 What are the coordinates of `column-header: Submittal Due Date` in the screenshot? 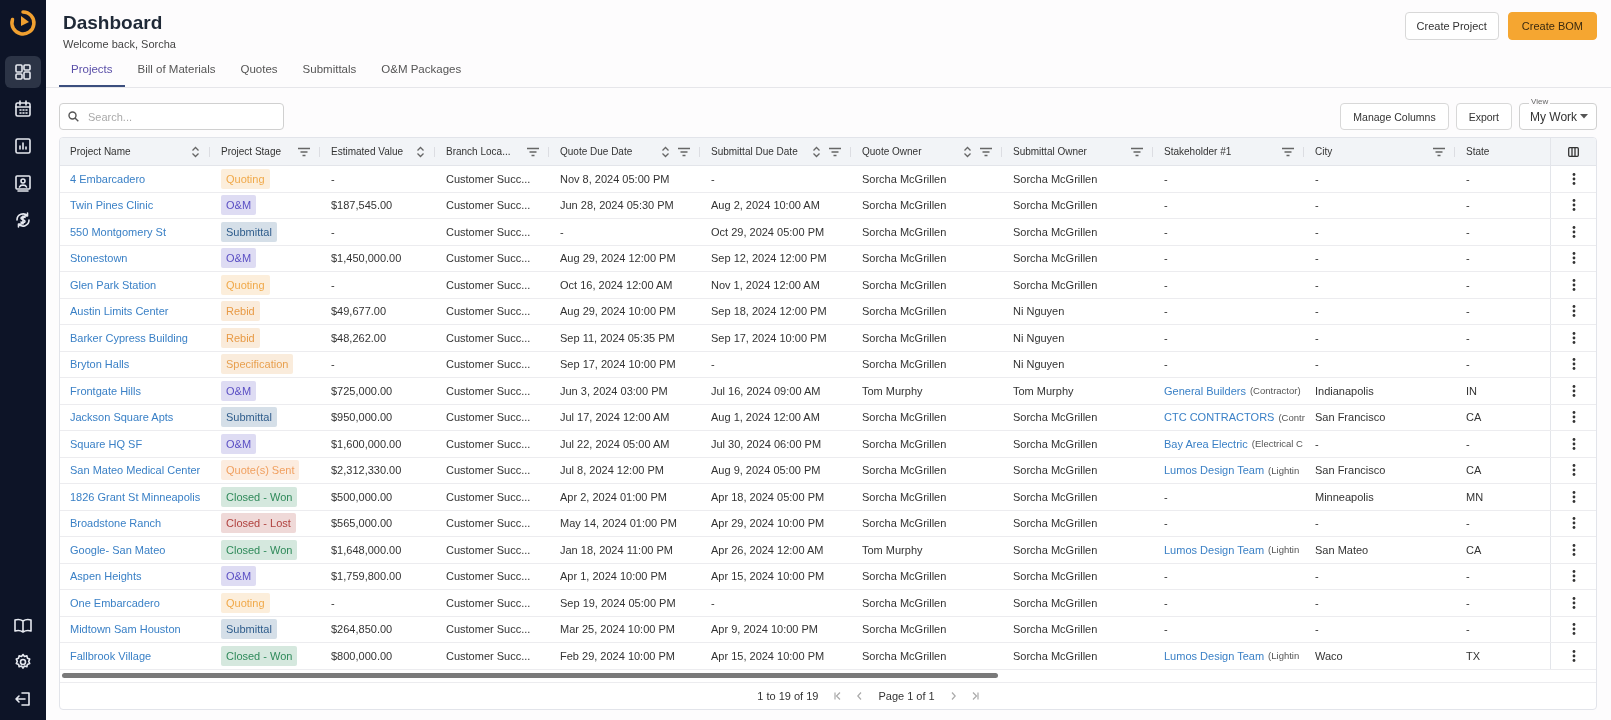 It's located at (776, 151).